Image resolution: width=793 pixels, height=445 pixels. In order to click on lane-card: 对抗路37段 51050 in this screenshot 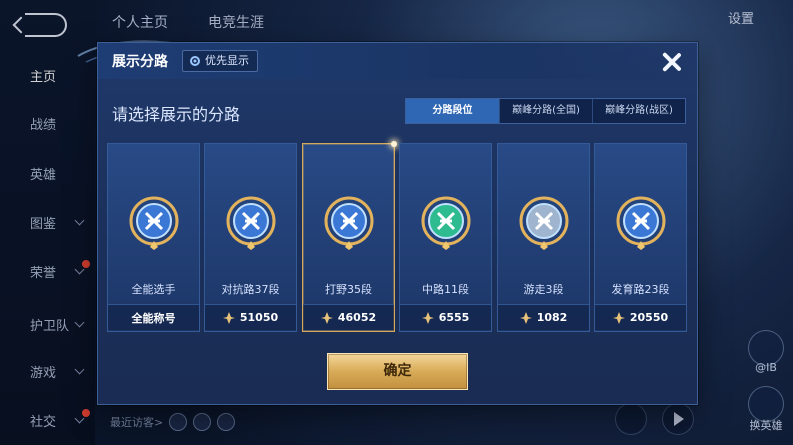, I will do `click(250, 237)`.